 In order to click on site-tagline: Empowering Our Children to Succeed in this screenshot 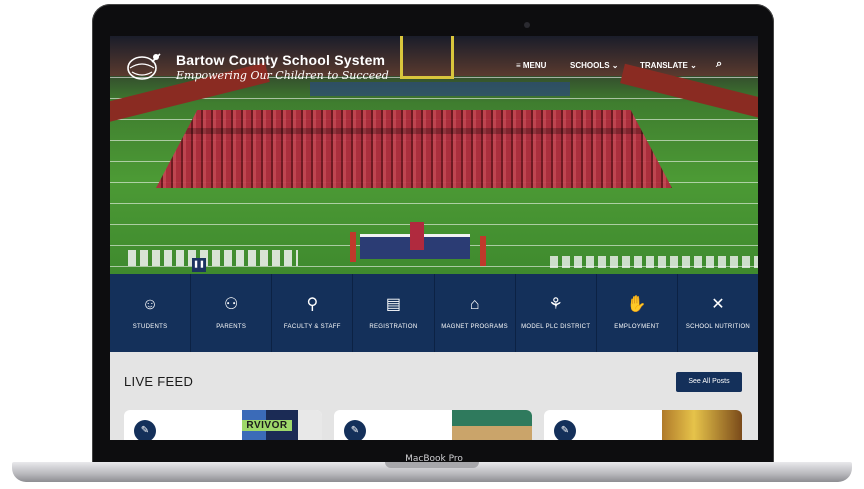, I will do `click(282, 75)`.